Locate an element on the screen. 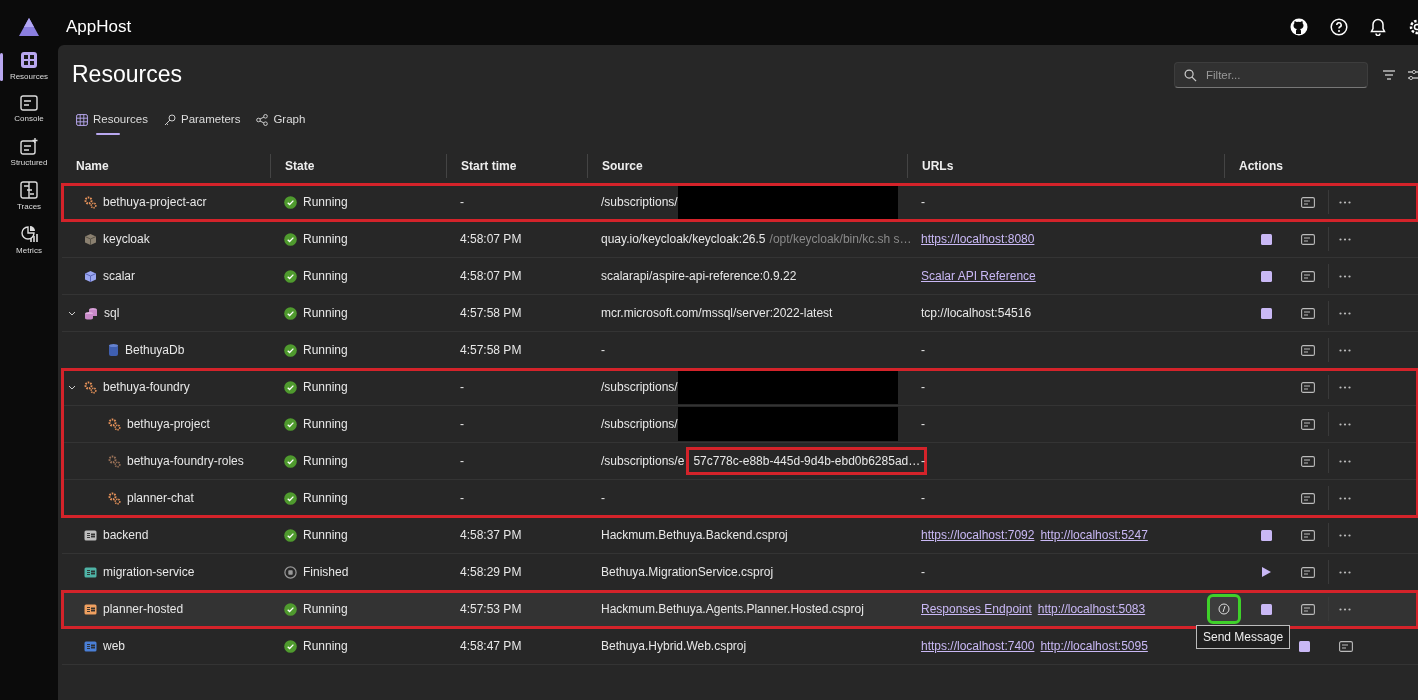 The height and width of the screenshot is (700, 1418). help-icon is located at coordinates (1339, 26).